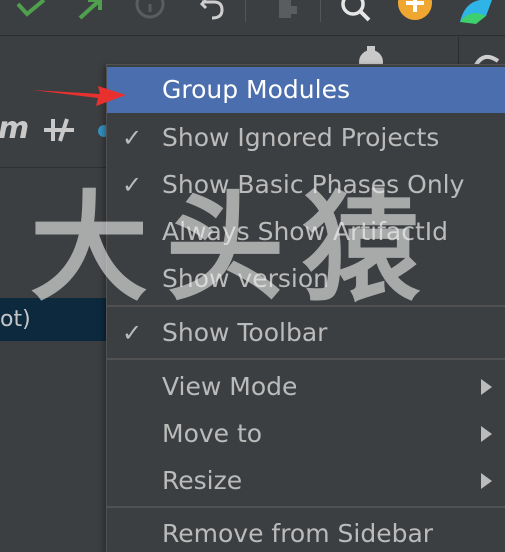 The width and height of the screenshot is (505, 552). I want to click on jetbrains-logo-icon, so click(476, 12).